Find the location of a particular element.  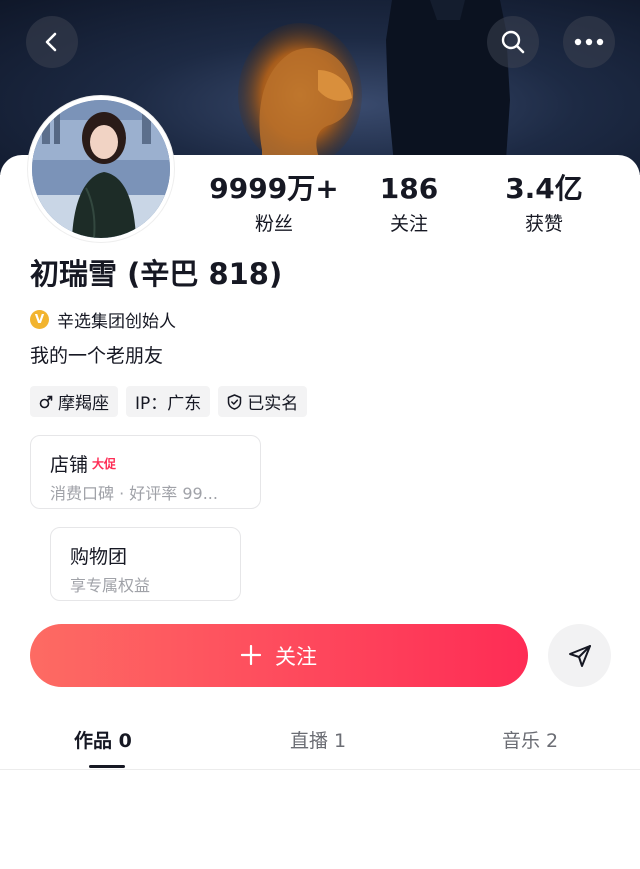

tag-label: 摩羯座 is located at coordinates (83, 404).